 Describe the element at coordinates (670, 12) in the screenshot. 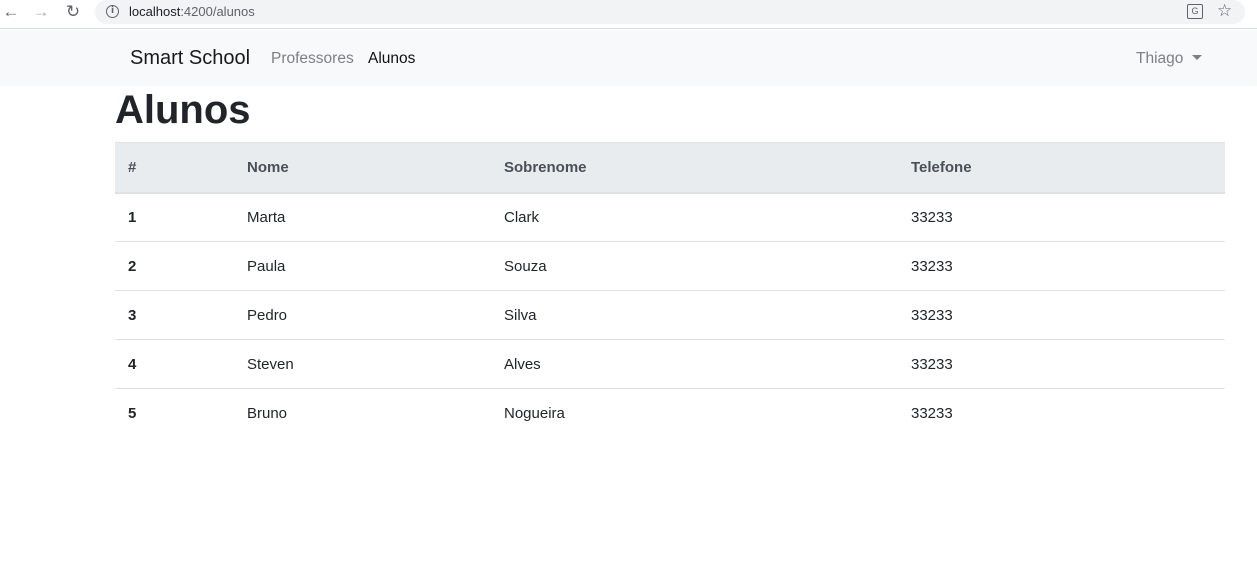

I see `address-bar: i localhost:4200/alunos G ☆` at that location.